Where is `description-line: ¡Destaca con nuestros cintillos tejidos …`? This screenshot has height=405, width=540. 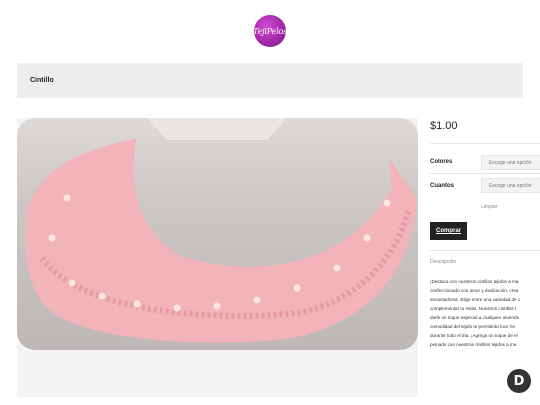
description-line: ¡Destaca con nuestros cintillos tejidos … is located at coordinates (474, 281).